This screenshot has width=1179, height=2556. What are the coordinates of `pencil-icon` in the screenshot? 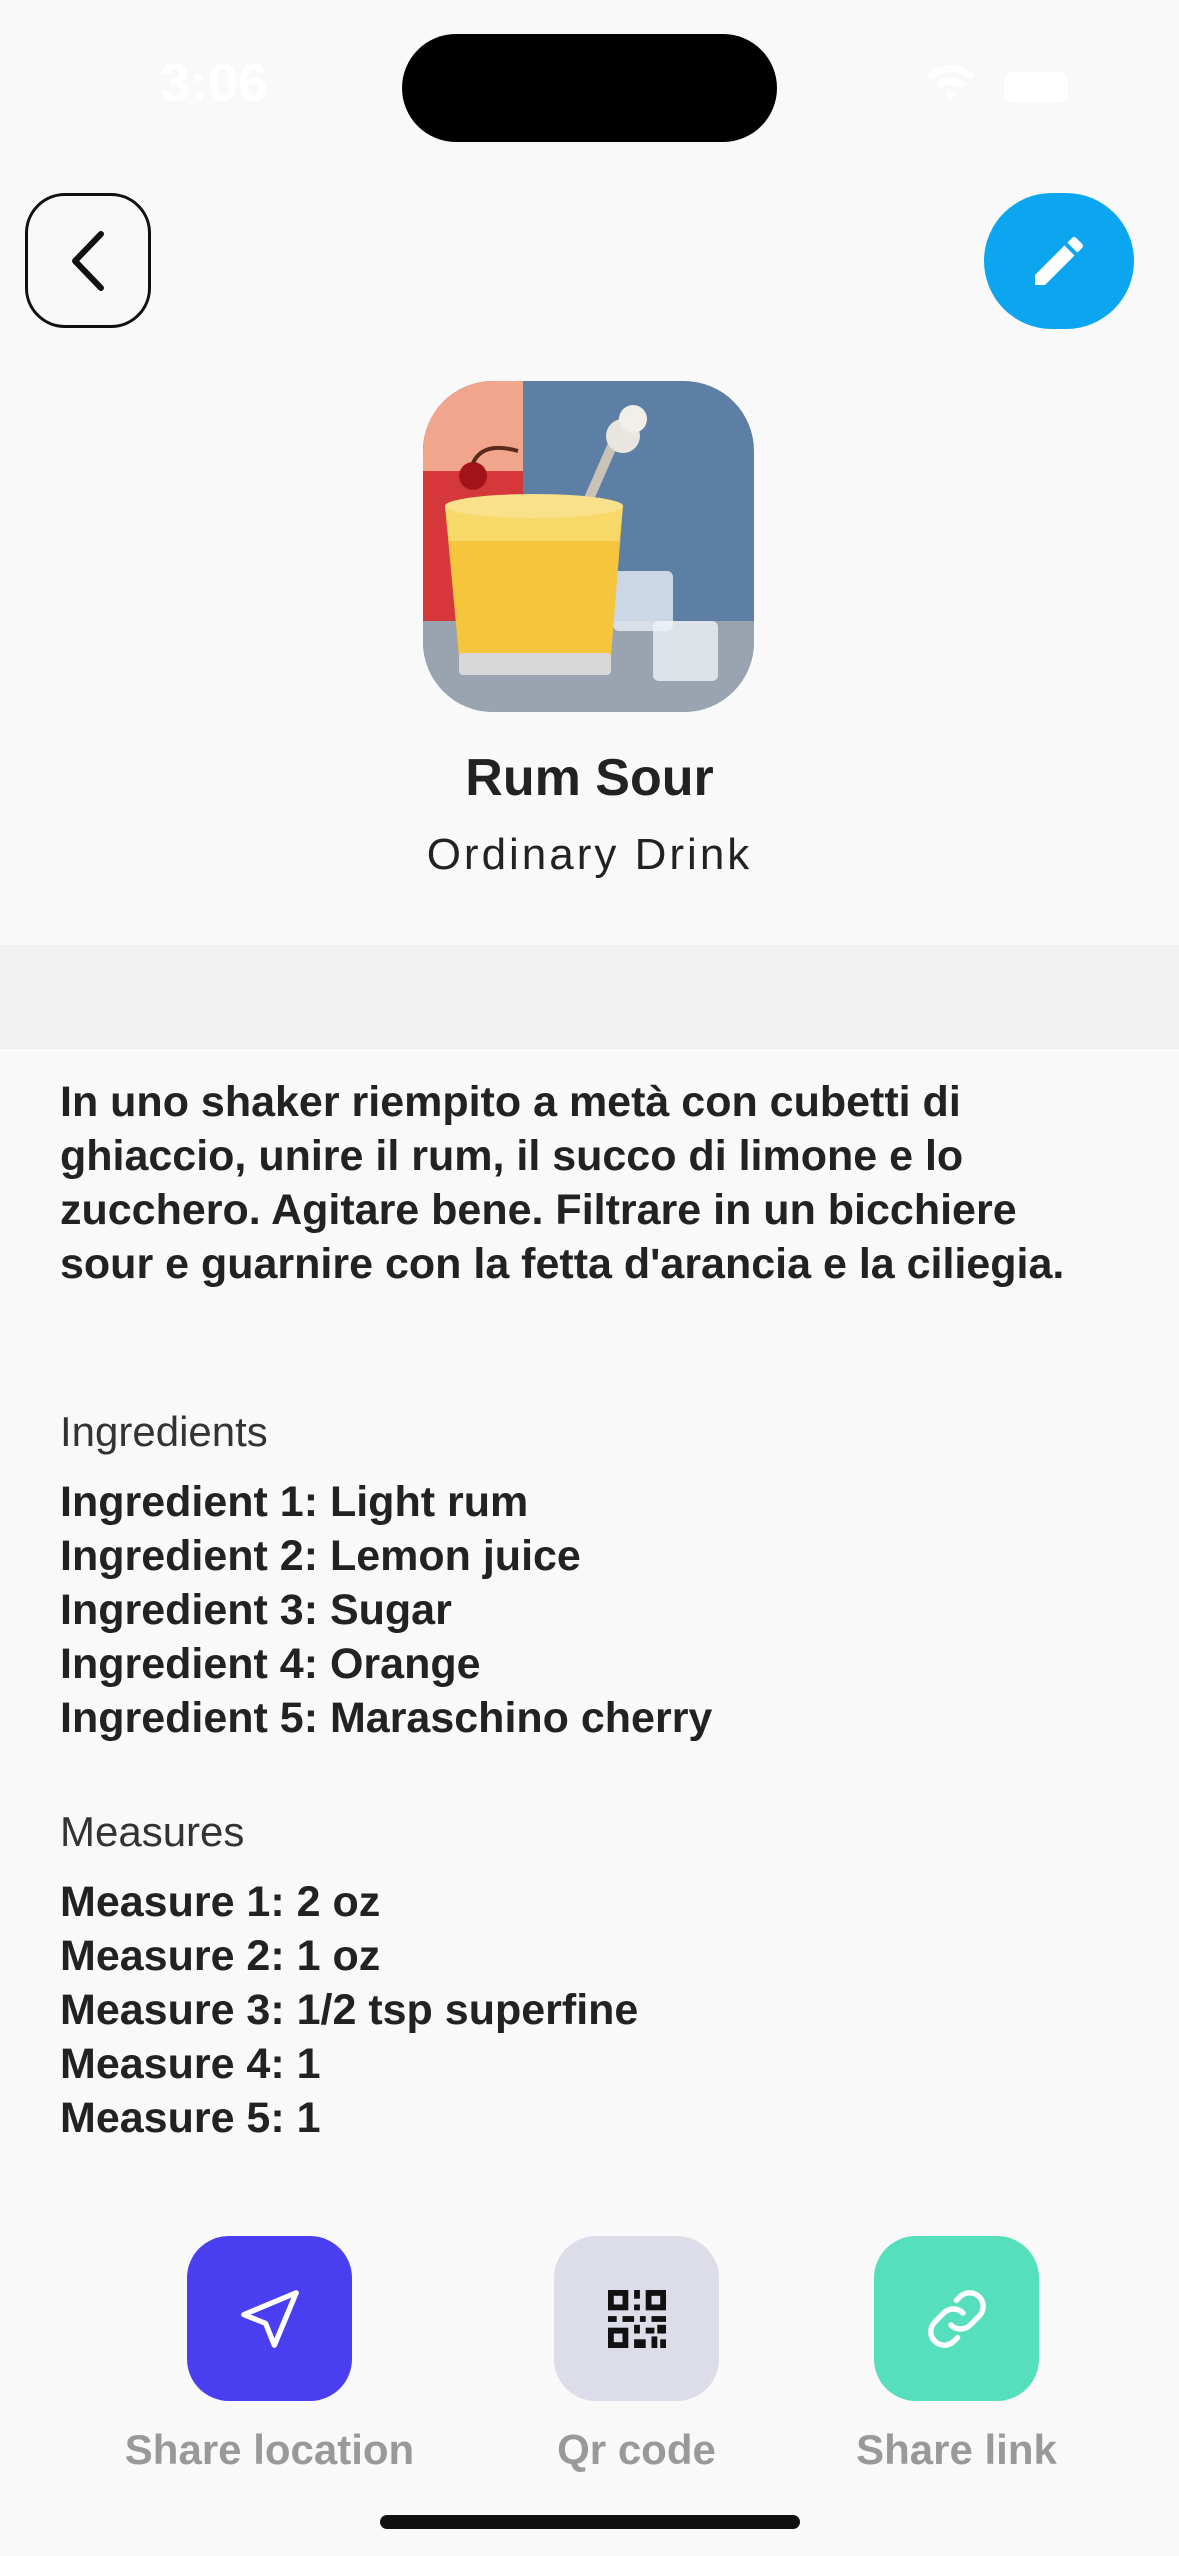 It's located at (1059, 260).